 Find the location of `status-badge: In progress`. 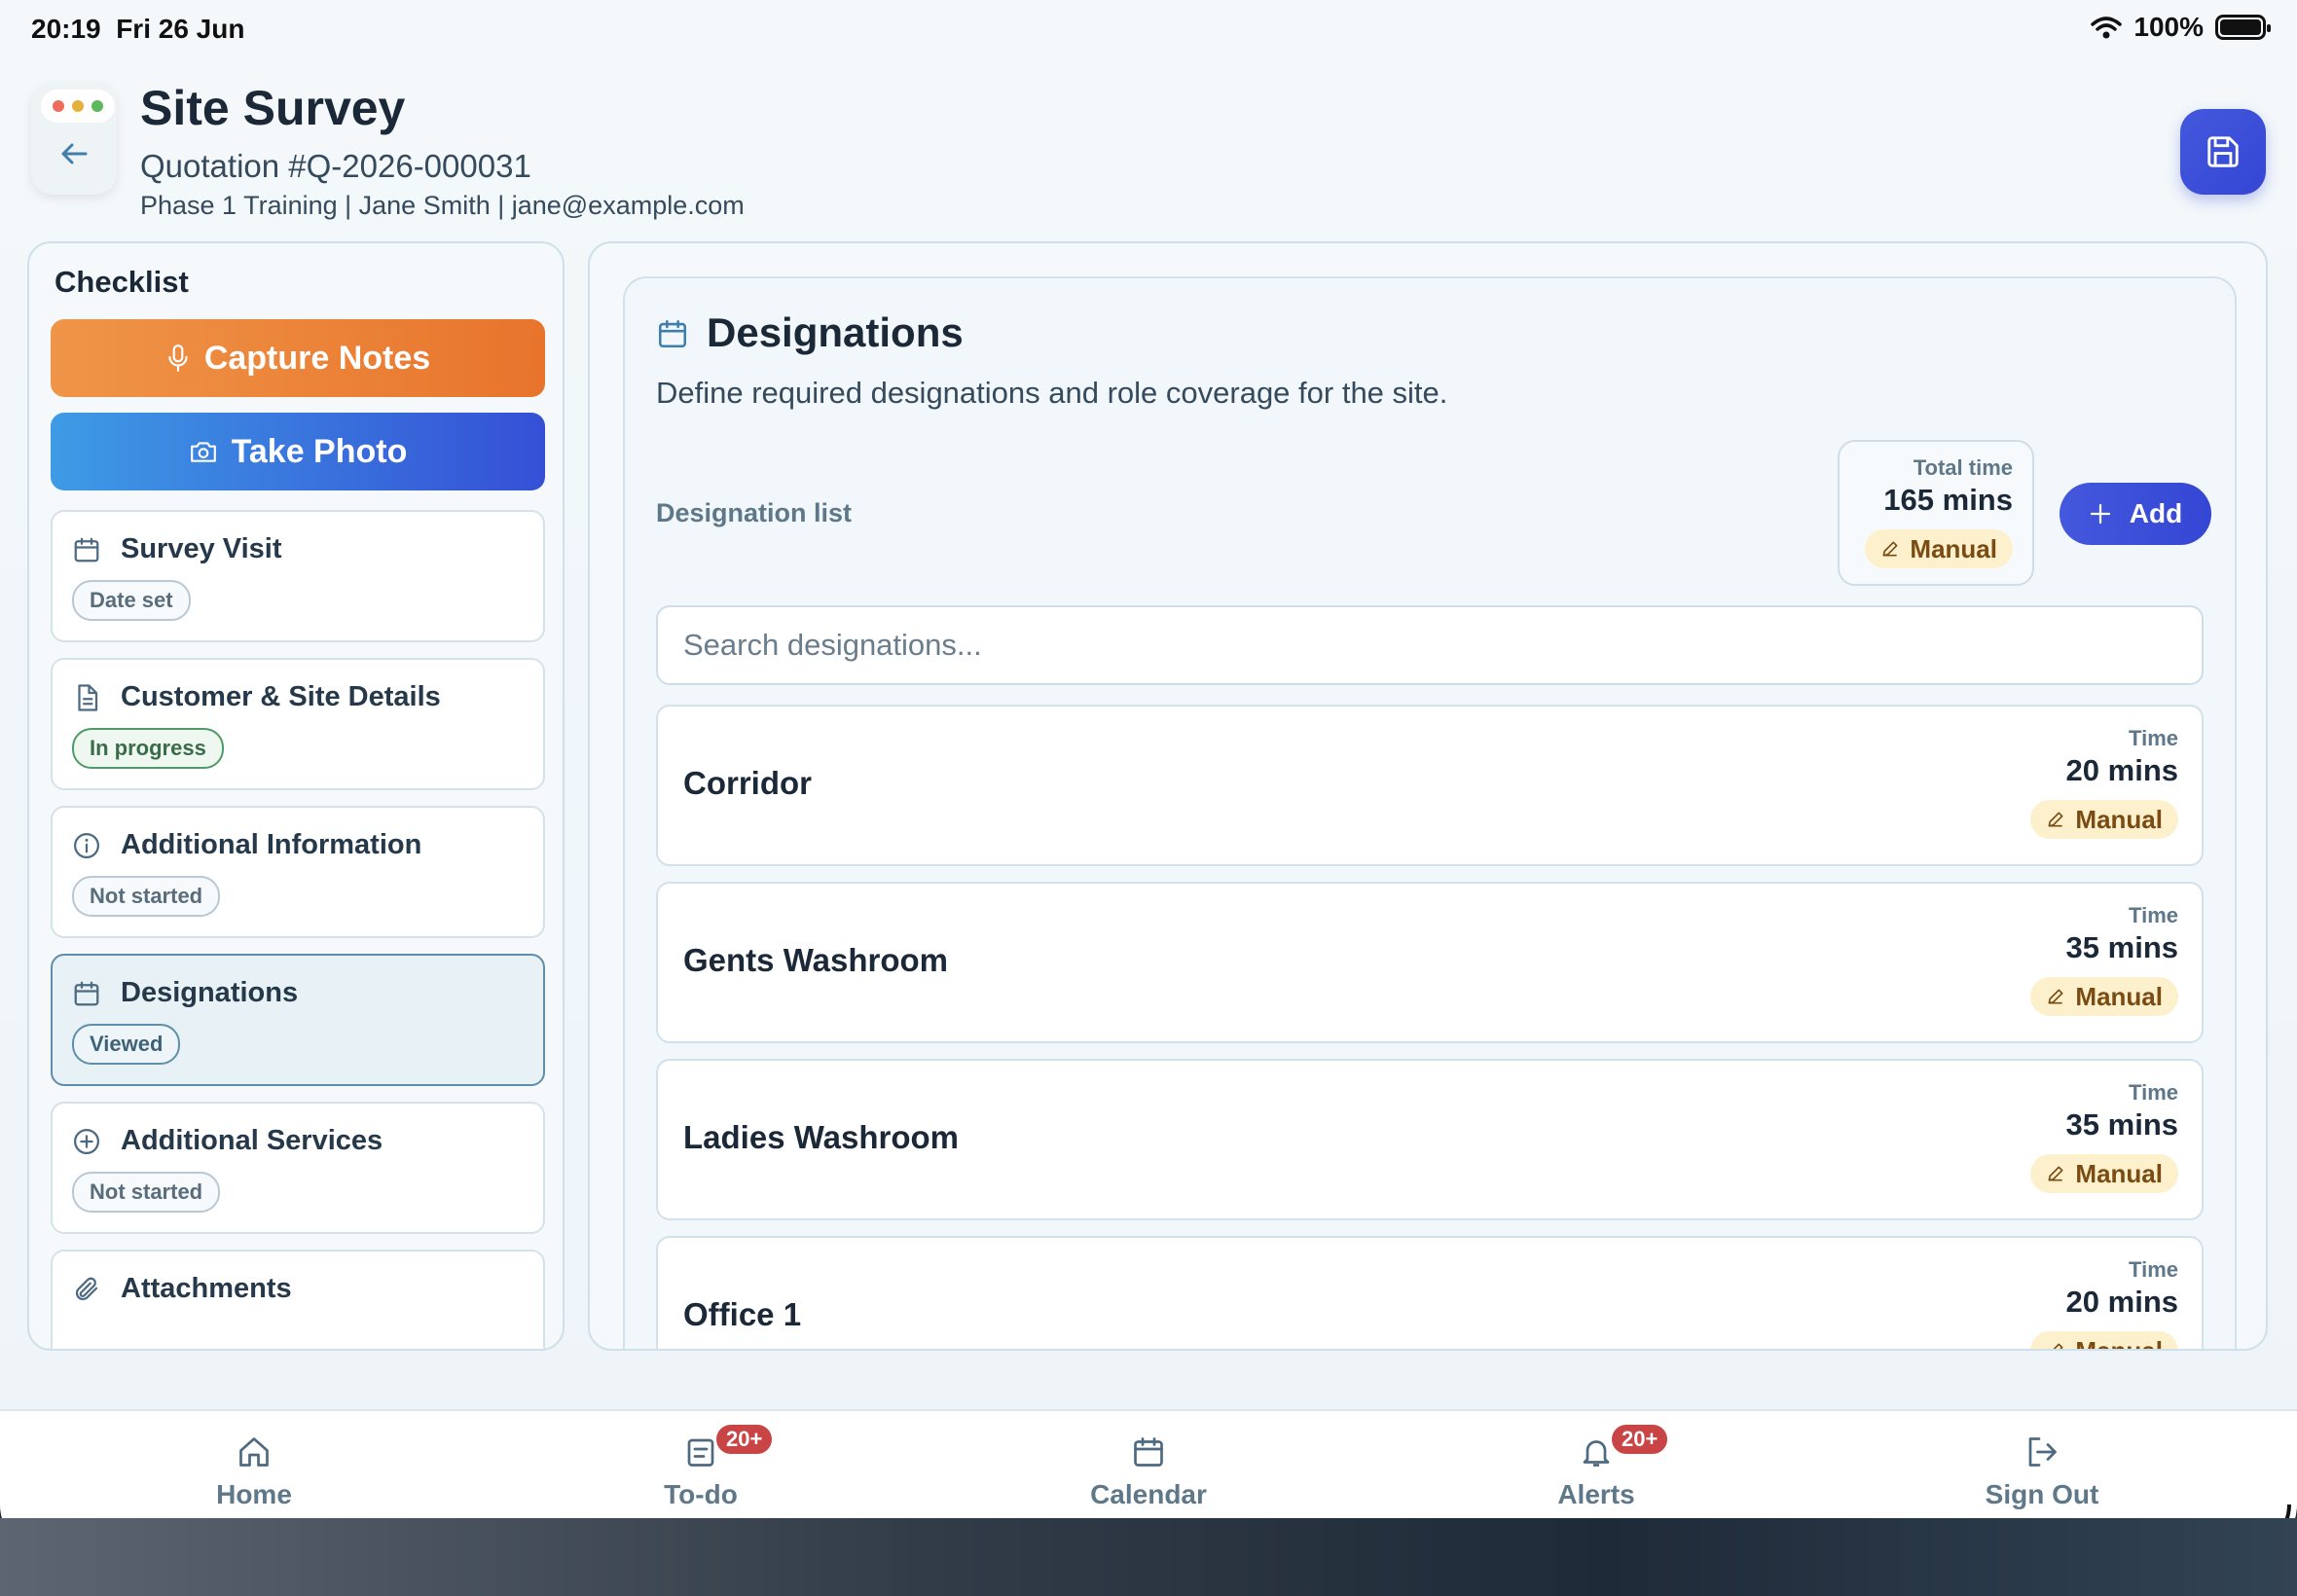

status-badge: In progress is located at coordinates (148, 748).